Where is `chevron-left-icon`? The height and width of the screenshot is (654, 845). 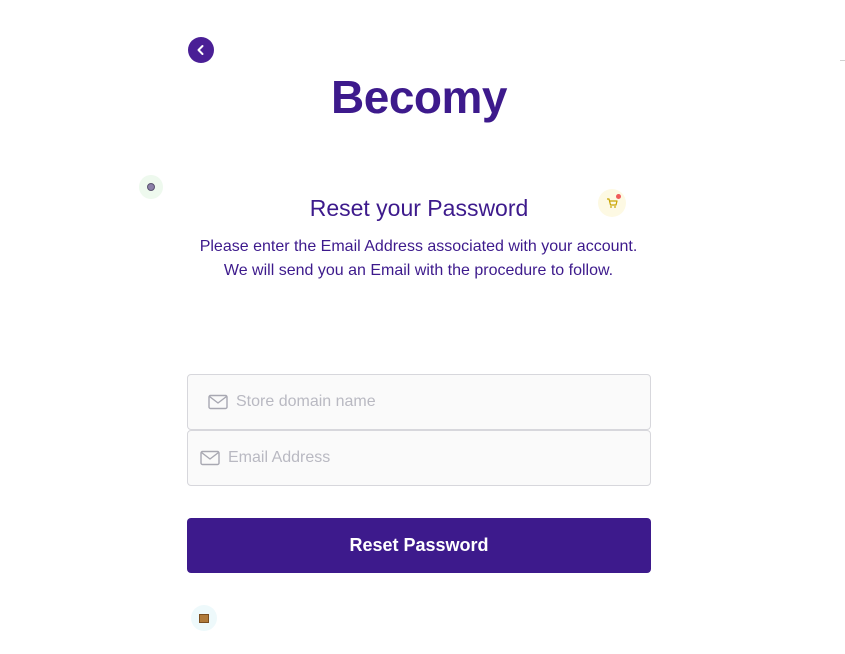
chevron-left-icon is located at coordinates (201, 50).